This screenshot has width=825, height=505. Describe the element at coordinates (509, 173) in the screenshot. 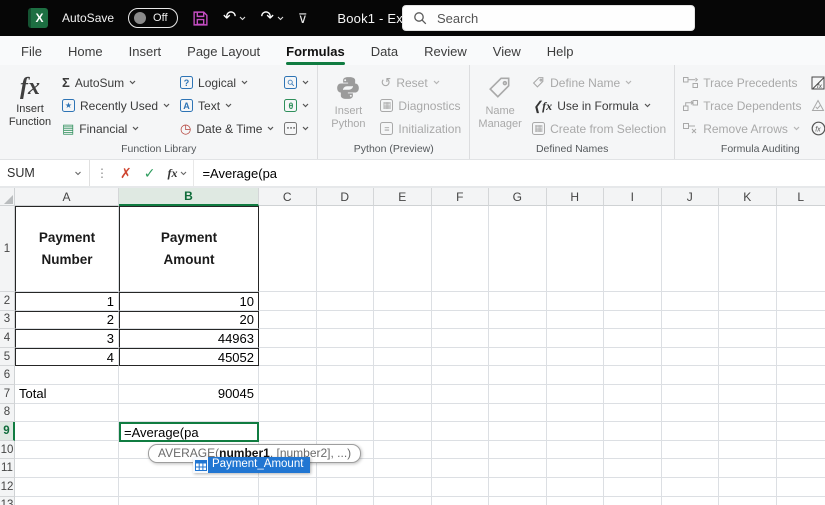

I see `formula-input: =Average(pa` at that location.